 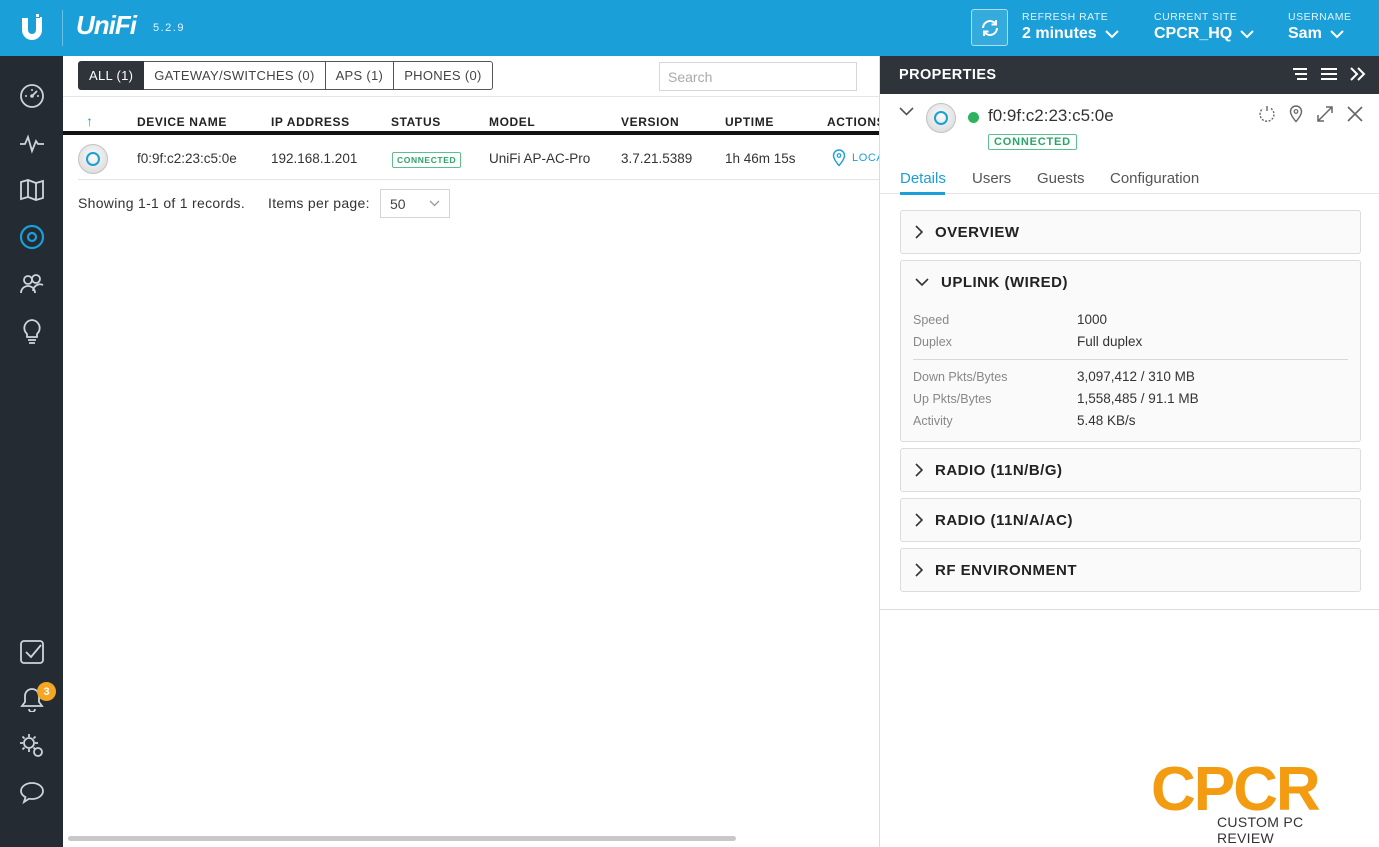 I want to click on sidebar-item-insights, so click(x=32, y=331).